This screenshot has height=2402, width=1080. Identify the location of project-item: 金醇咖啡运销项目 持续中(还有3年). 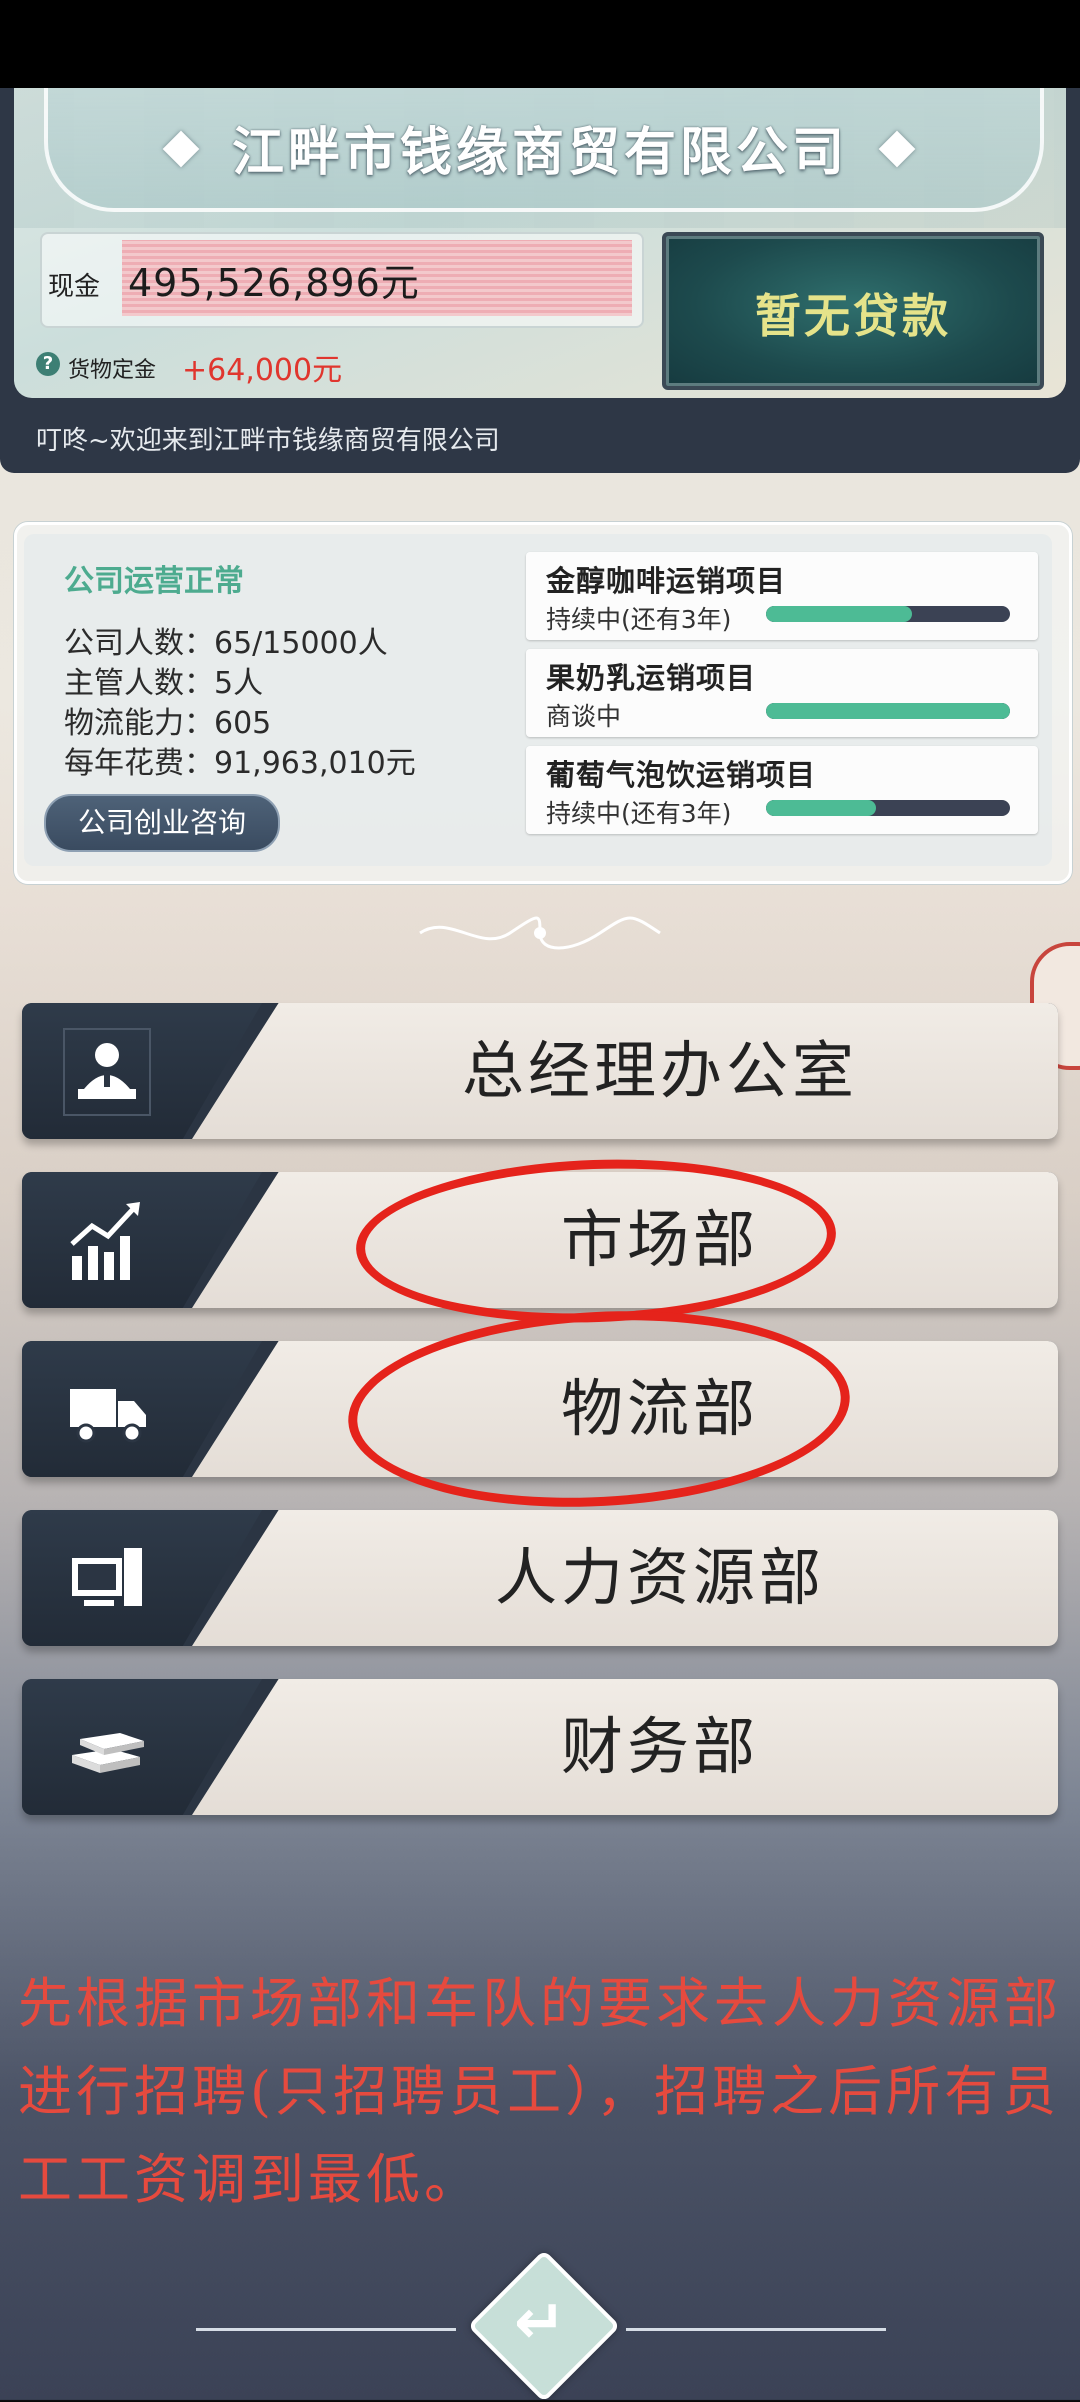
(782, 596).